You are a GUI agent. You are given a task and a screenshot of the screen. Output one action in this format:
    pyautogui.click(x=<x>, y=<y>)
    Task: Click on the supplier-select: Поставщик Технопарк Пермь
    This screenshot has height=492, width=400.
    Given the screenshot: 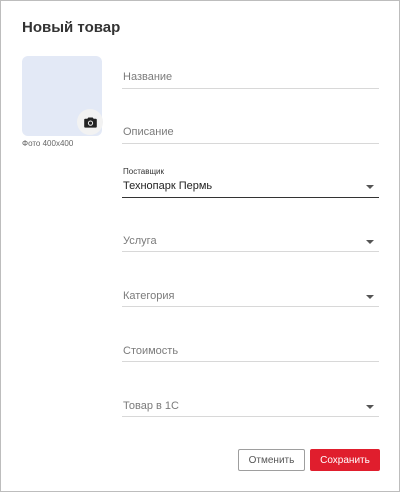 What is the action you would take?
    pyautogui.click(x=250, y=182)
    